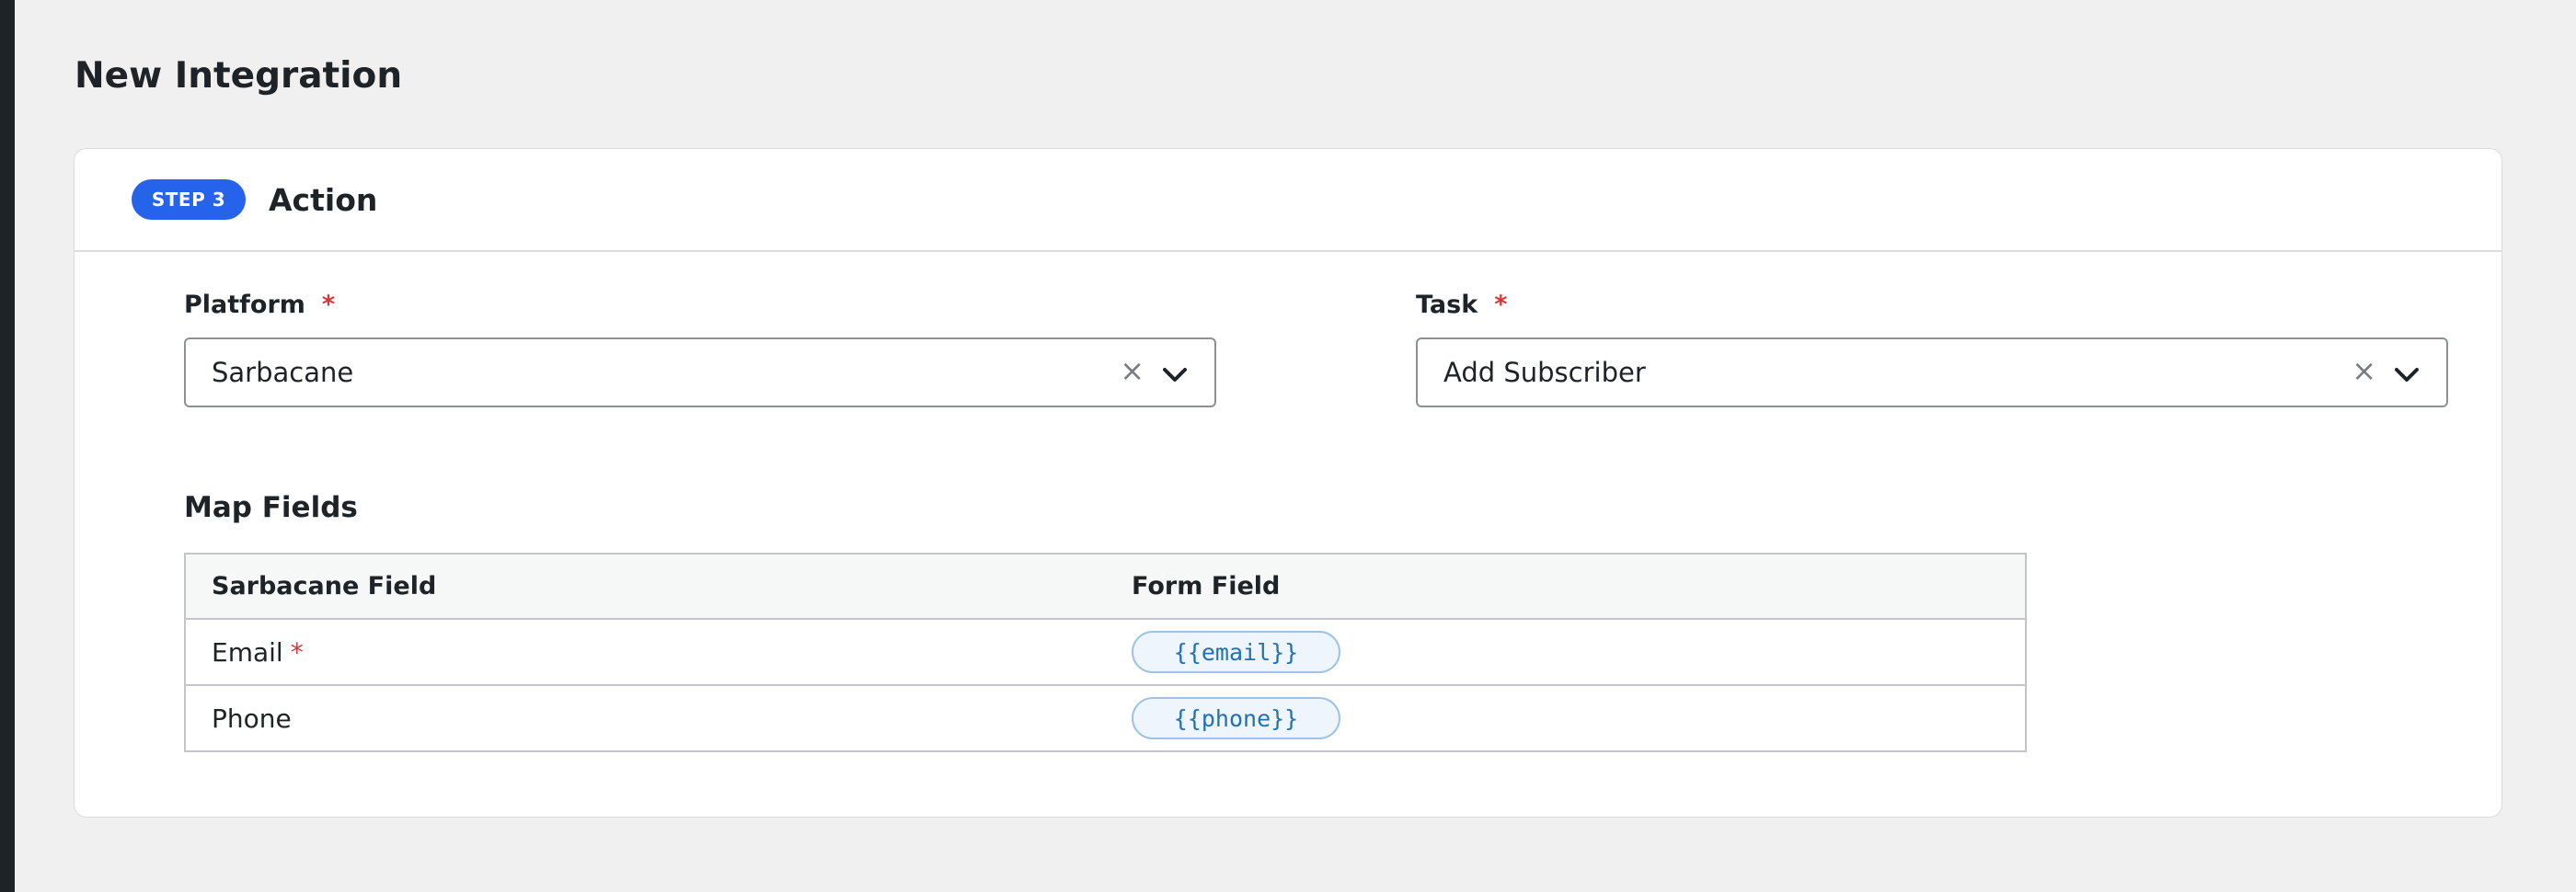  I want to click on table-row: Phone {{phone}}, so click(1105, 718).